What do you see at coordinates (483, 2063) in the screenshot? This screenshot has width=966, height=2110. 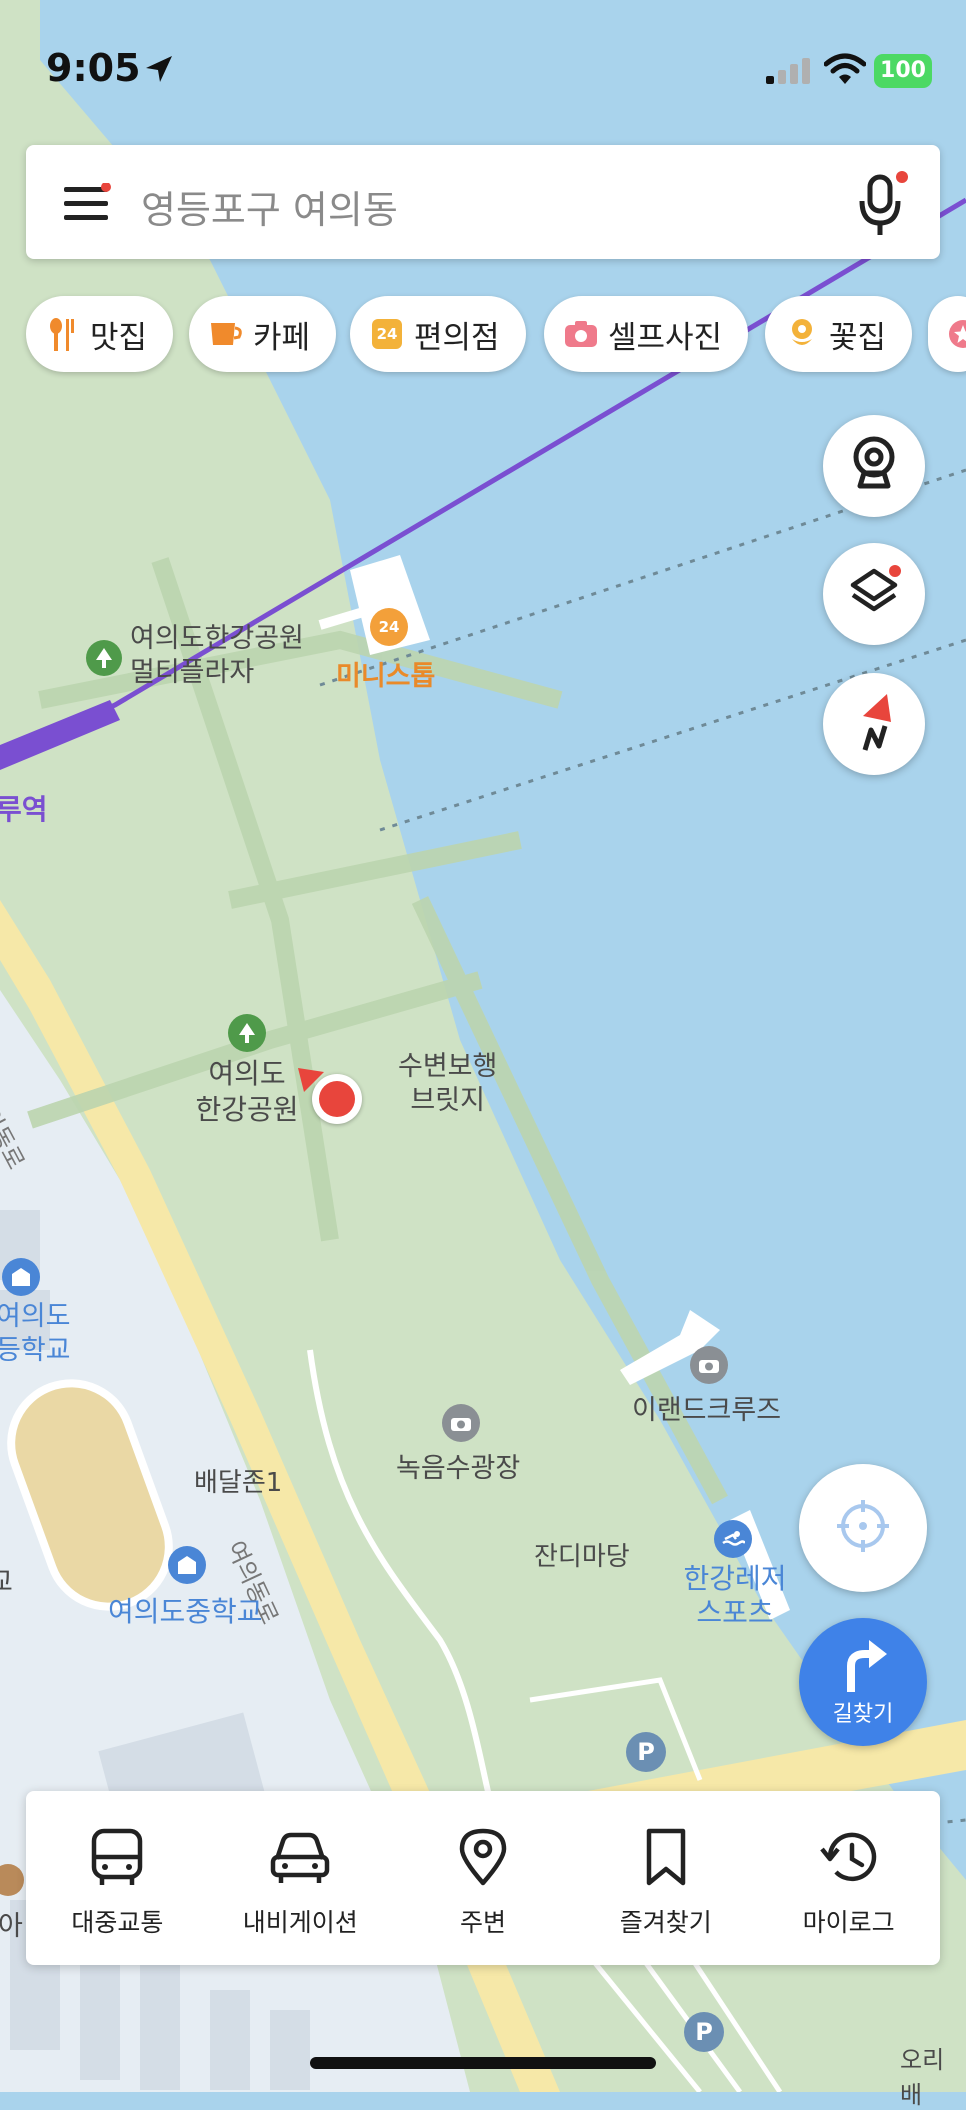 I see `home-indicator` at bounding box center [483, 2063].